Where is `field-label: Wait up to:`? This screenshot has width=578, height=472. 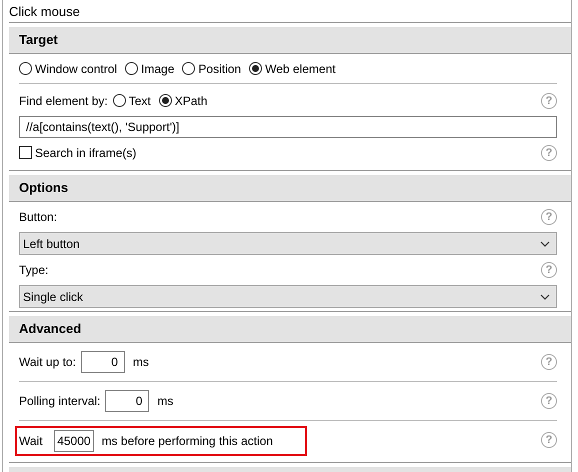
field-label: Wait up to: is located at coordinates (47, 362).